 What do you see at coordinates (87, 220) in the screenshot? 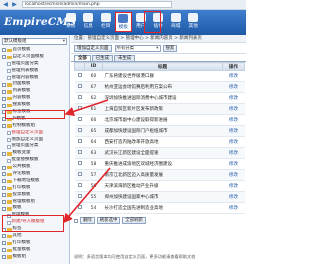
I see `pager-button-0: 删除` at bounding box center [87, 220].